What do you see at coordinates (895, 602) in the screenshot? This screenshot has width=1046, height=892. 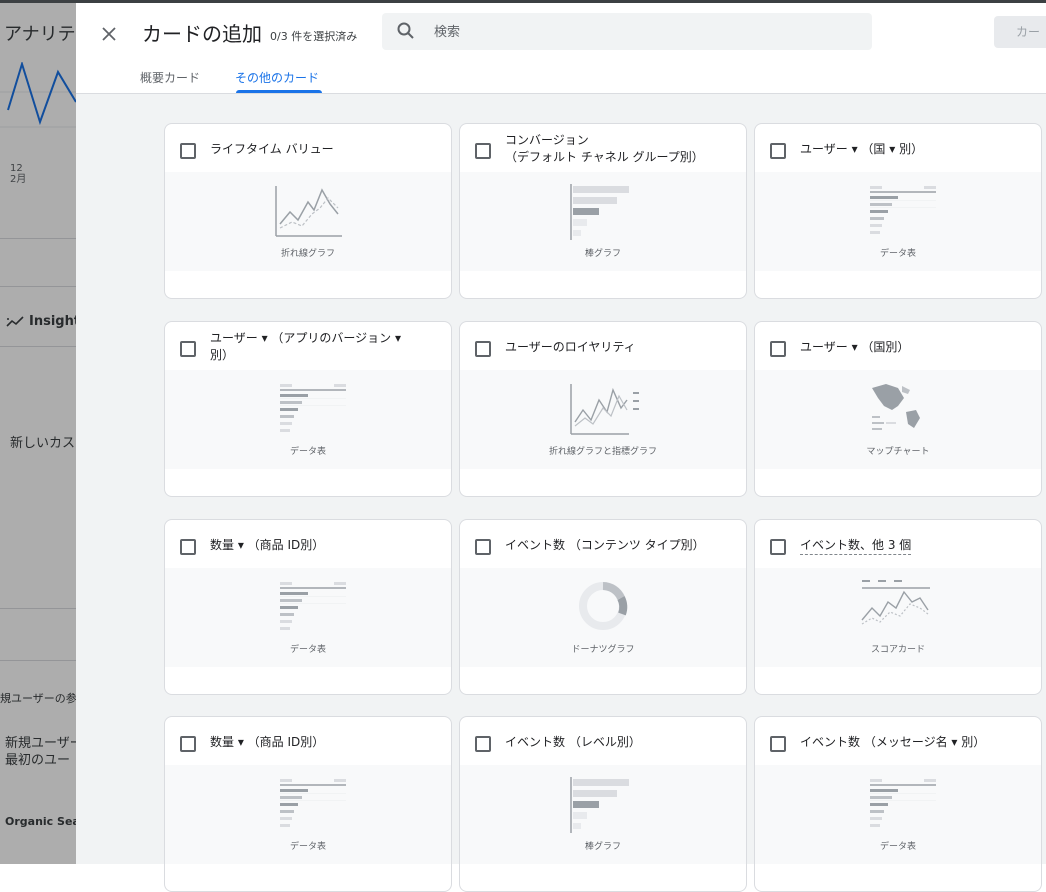 I see `scorecard-chart-thumbnail-icon` at bounding box center [895, 602].